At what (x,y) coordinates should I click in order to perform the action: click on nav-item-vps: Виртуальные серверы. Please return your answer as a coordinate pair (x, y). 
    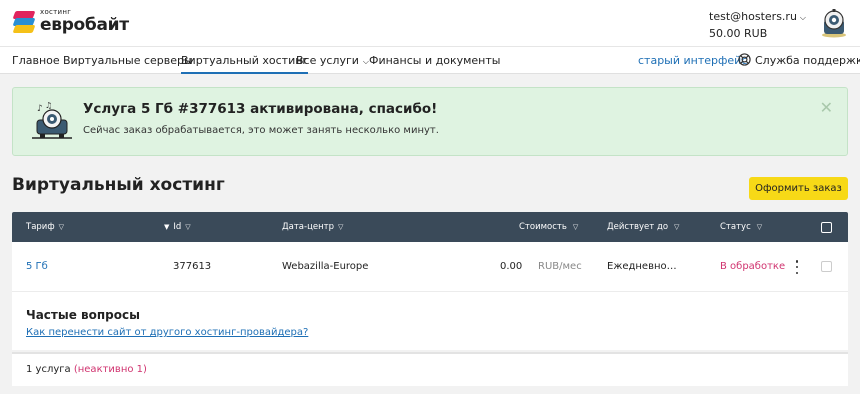
    Looking at the image, I should click on (128, 60).